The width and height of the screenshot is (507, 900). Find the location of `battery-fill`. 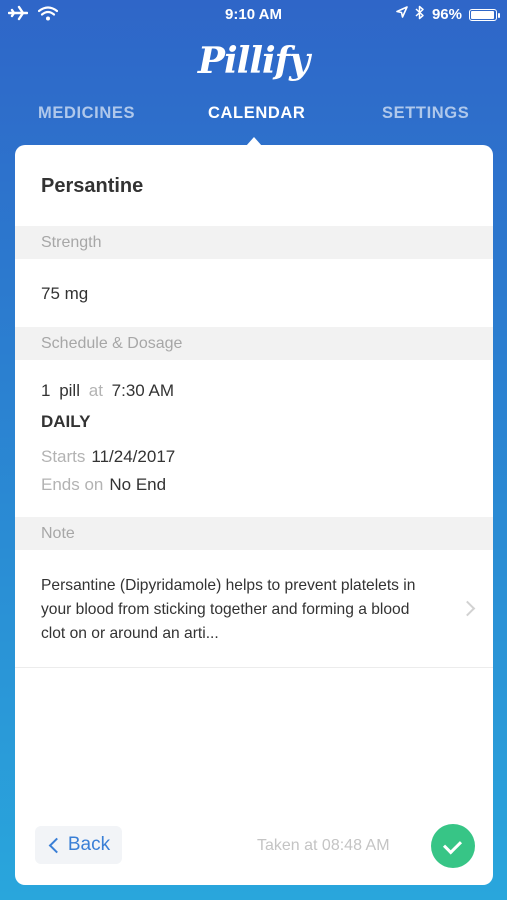

battery-fill is located at coordinates (482, 14).